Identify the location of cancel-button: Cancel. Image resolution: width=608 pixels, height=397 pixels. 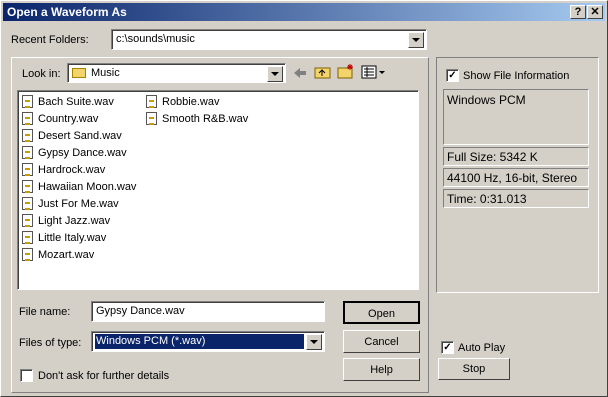
(381, 341).